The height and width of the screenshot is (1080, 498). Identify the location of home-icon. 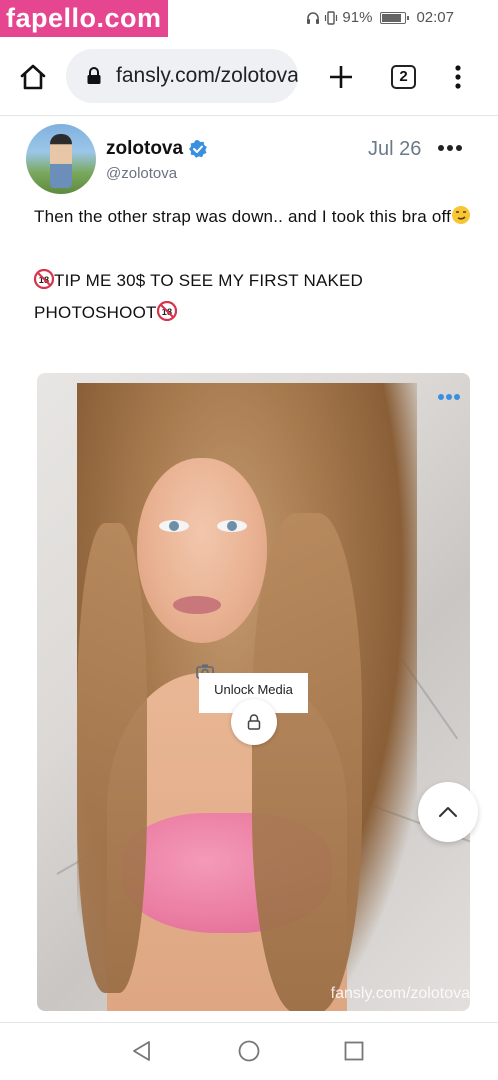
(33, 77).